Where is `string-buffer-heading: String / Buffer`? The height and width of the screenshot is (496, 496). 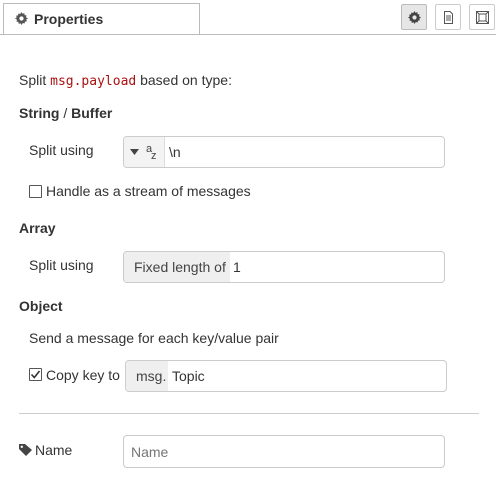
string-buffer-heading: String / Buffer is located at coordinates (65, 113).